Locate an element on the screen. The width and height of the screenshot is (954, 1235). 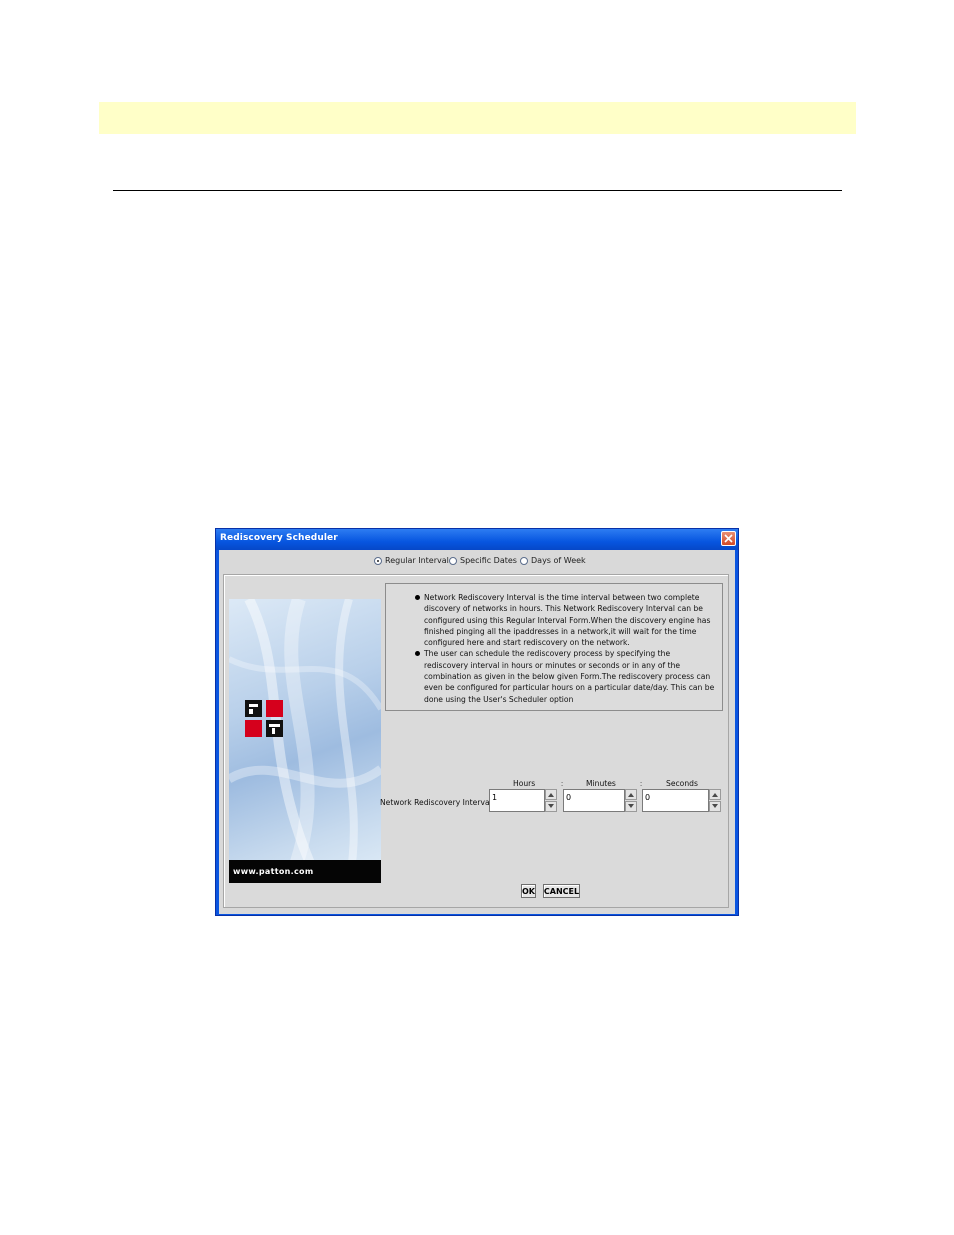
interval-label: Network Rediscovery Interval is located at coordinates (436, 802).